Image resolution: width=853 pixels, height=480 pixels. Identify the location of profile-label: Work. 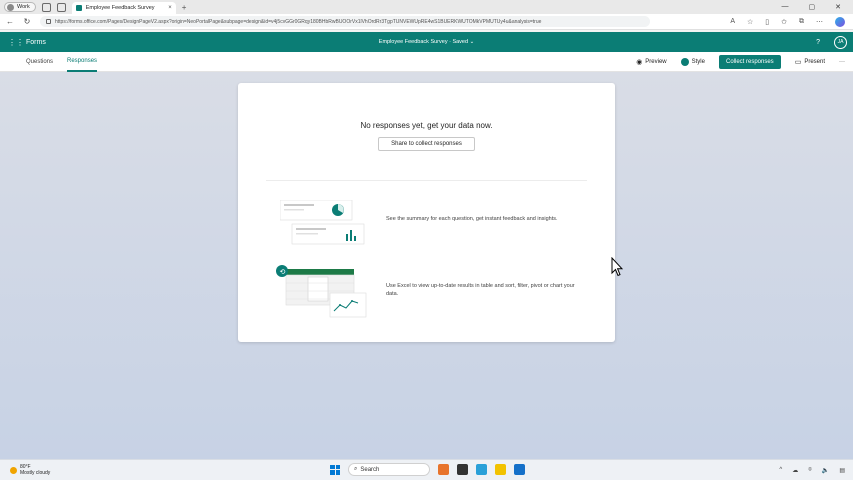
(23, 7).